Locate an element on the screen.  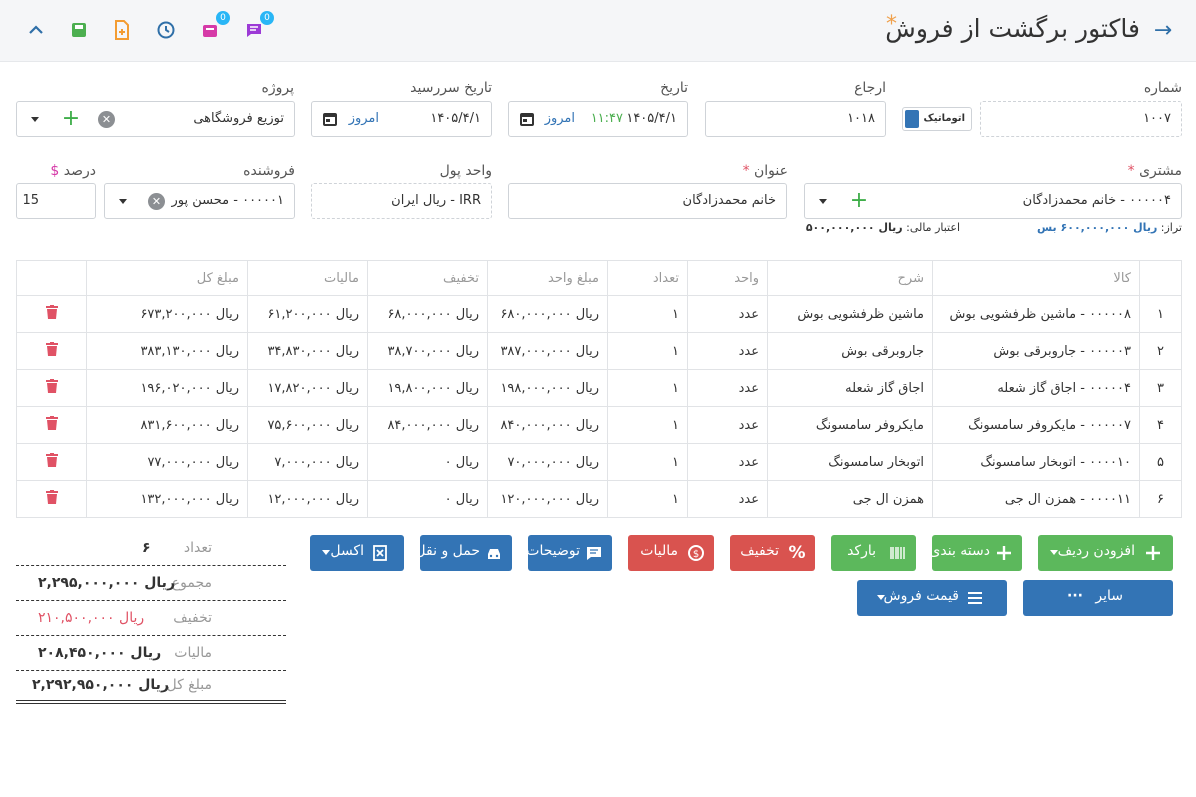
discount-cell: ریال ۸۴,۰۰۰,۰۰۰ is located at coordinates (427, 425).